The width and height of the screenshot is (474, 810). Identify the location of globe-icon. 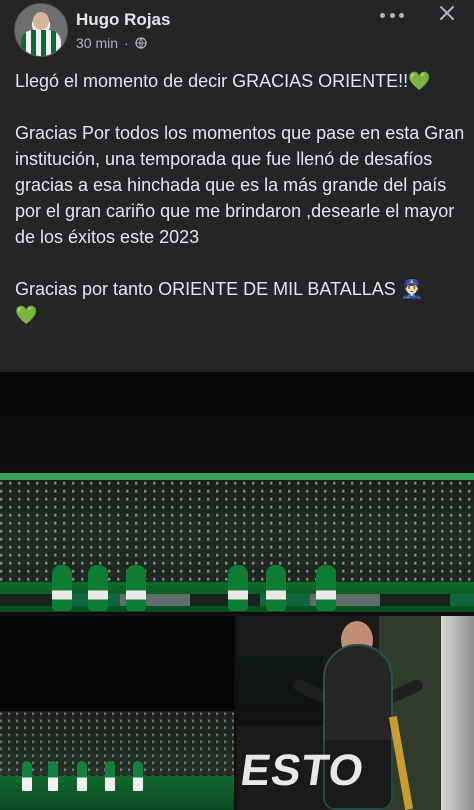
(141, 43).